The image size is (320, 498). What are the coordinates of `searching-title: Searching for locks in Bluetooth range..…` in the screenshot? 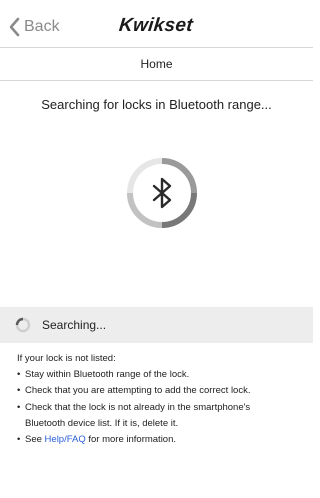 It's located at (156, 104).